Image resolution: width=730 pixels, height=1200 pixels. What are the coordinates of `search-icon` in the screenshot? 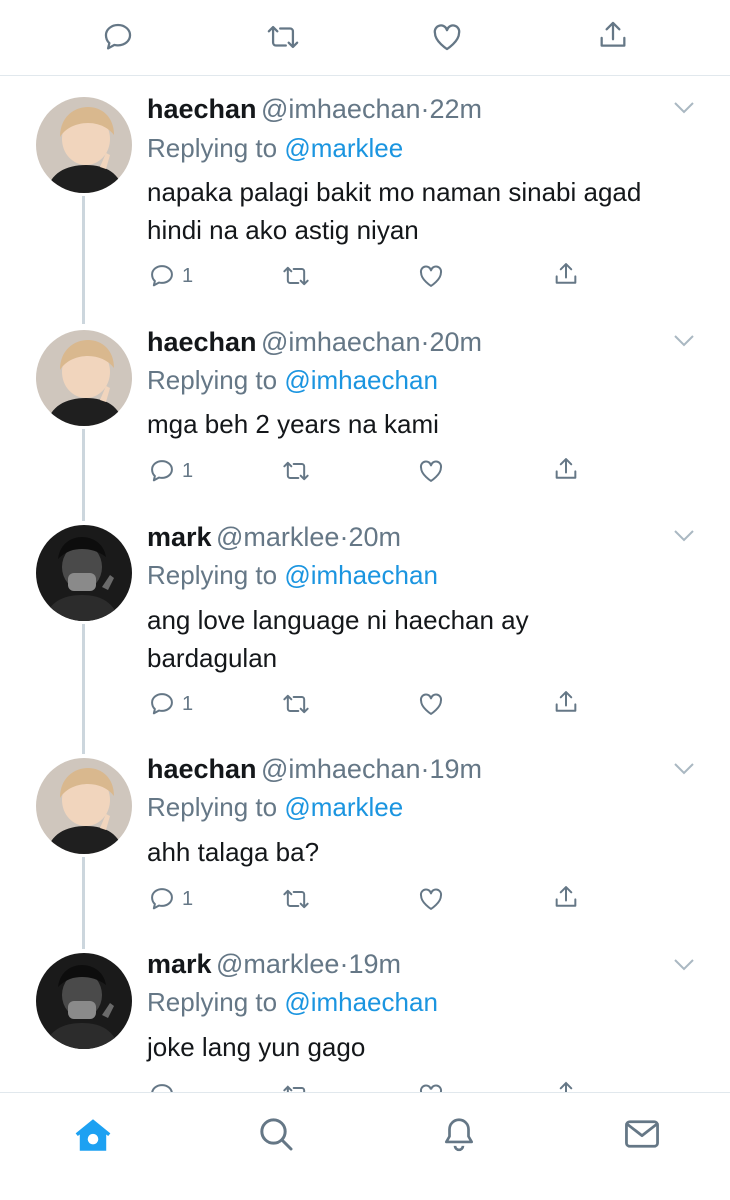 It's located at (276, 1134).